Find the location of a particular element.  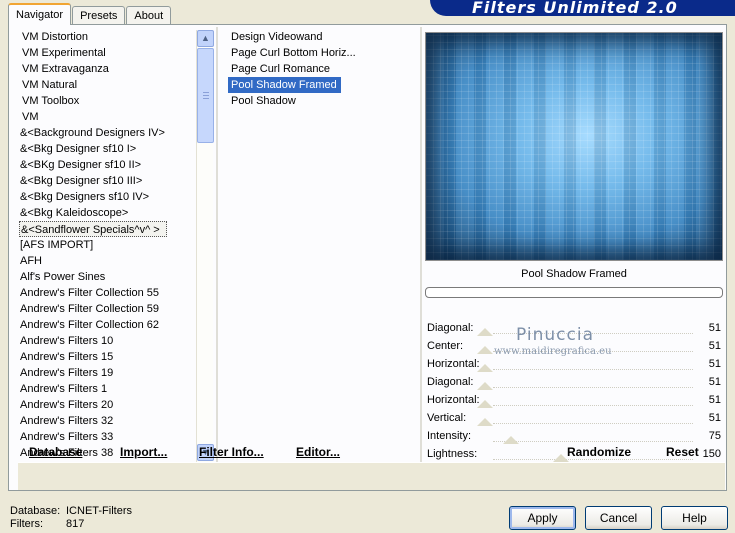

scroll-up-button: ▲ is located at coordinates (205, 38).